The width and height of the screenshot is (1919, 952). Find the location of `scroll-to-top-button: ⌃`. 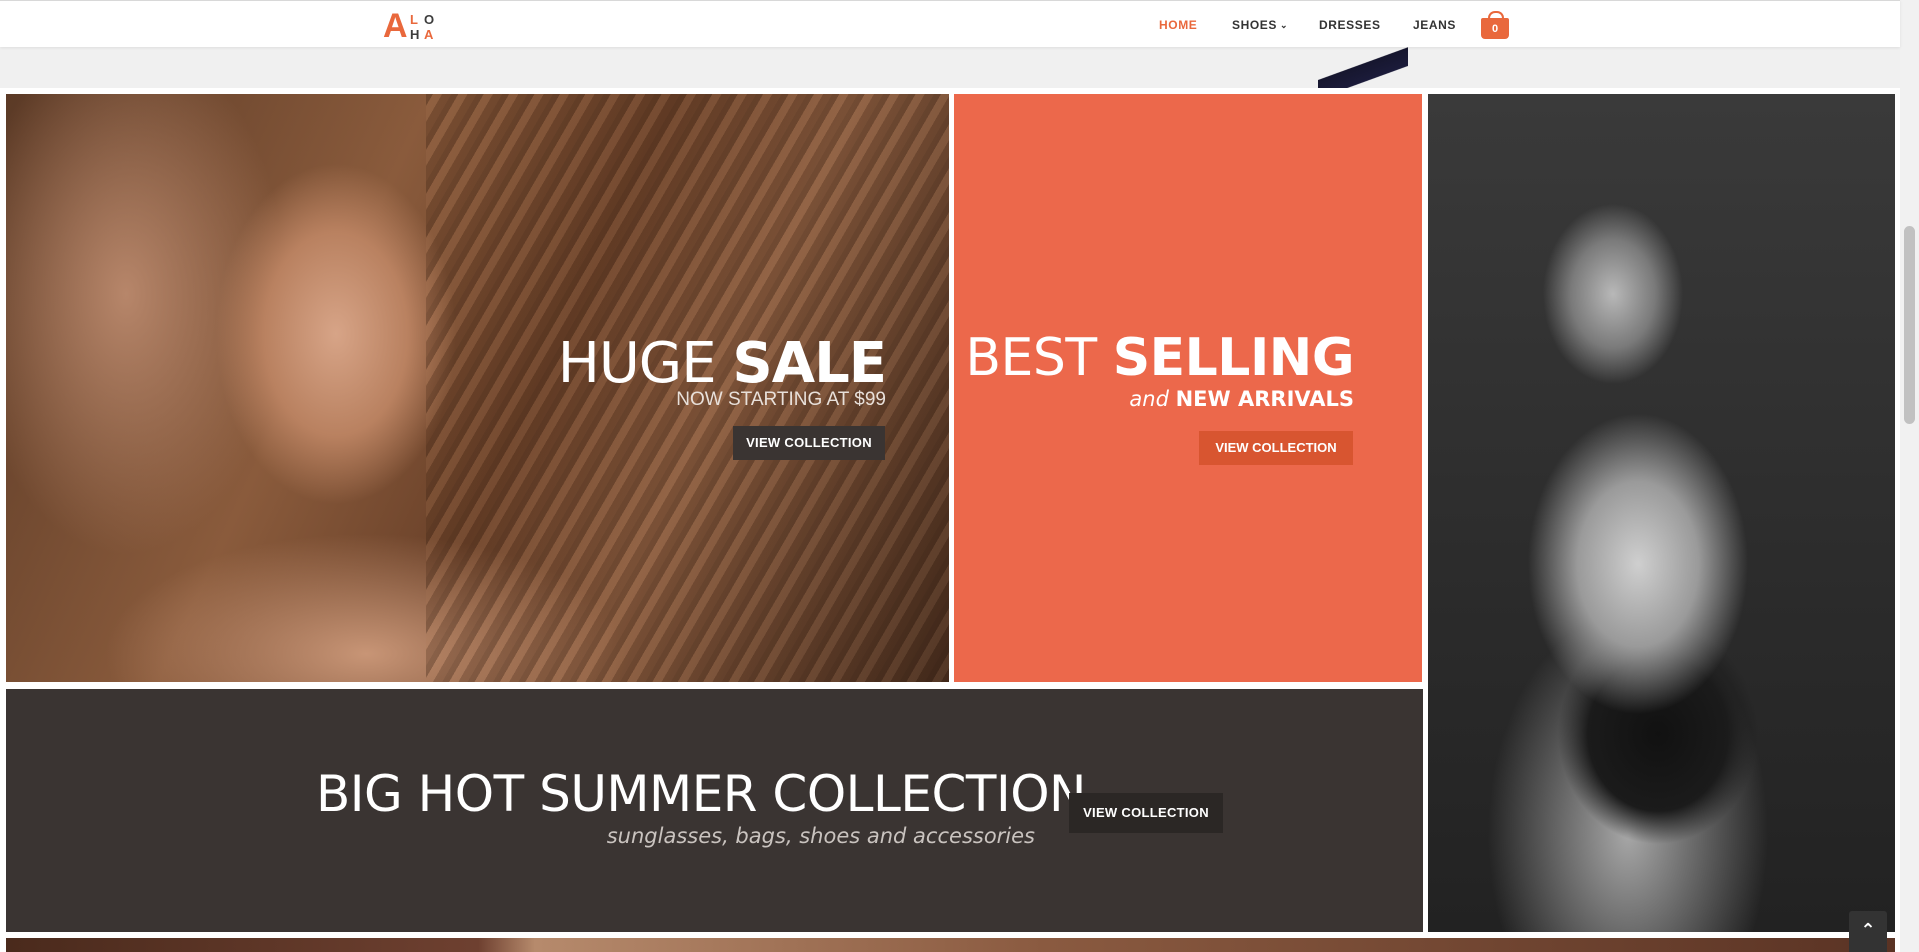

scroll-to-top-button: ⌃ is located at coordinates (1868, 931).